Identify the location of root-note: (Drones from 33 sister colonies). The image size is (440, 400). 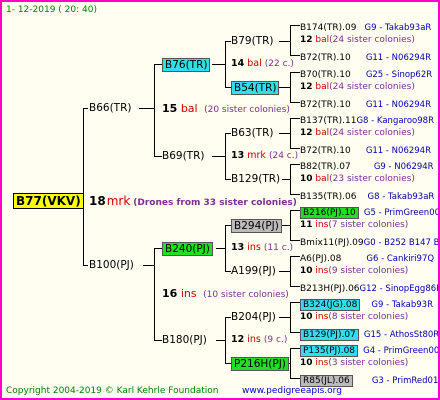
(215, 203).